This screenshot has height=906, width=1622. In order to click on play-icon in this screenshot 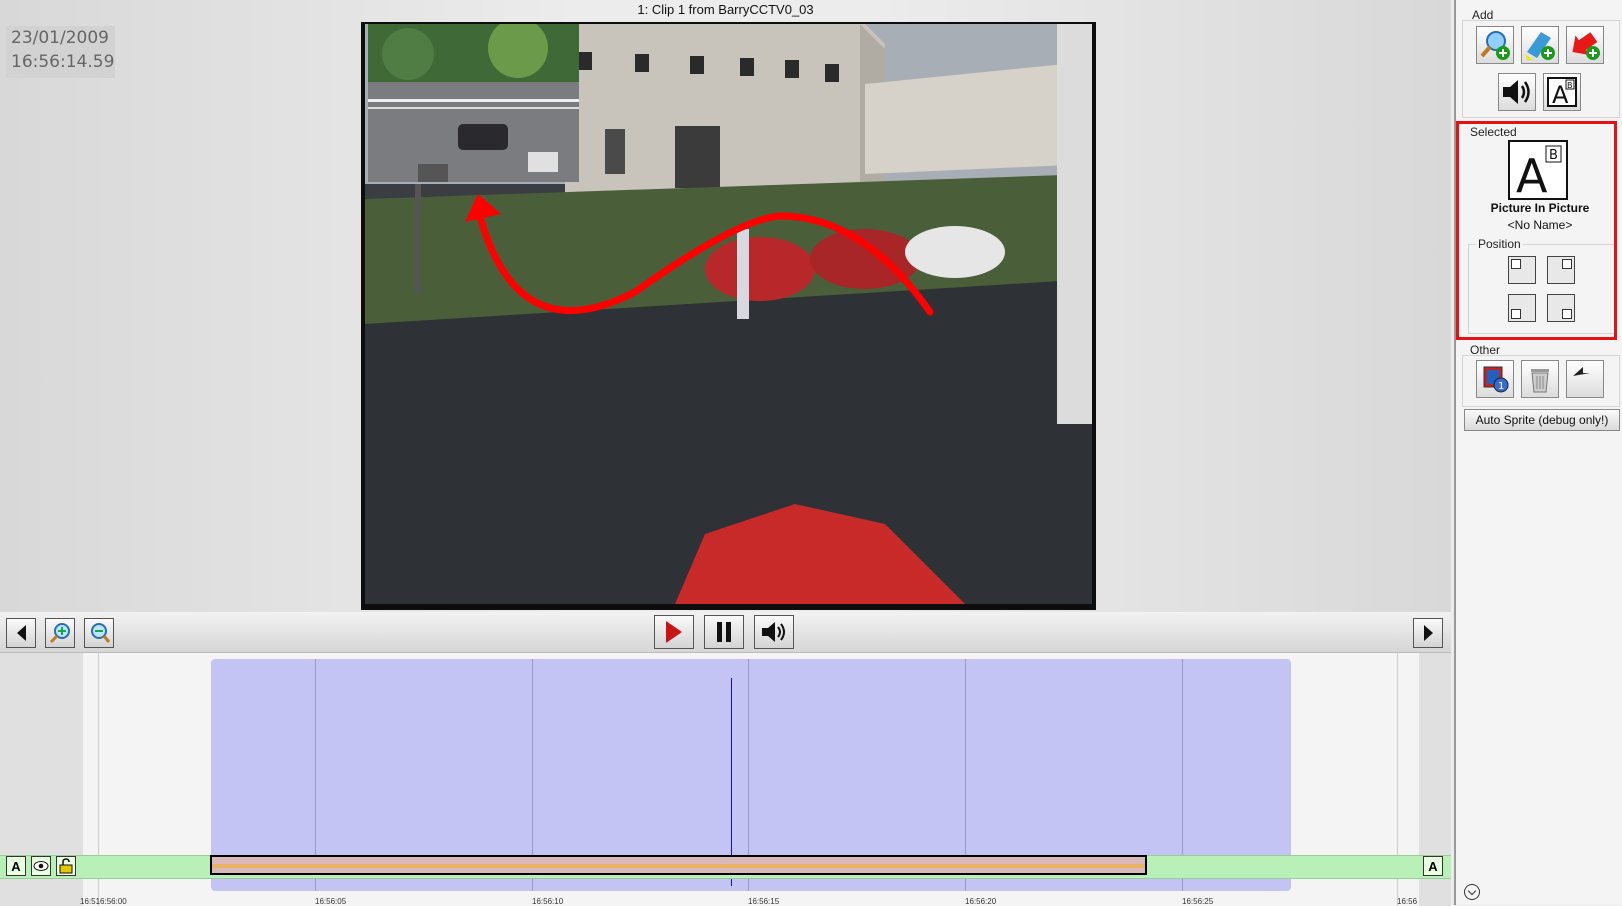, I will do `click(674, 632)`.